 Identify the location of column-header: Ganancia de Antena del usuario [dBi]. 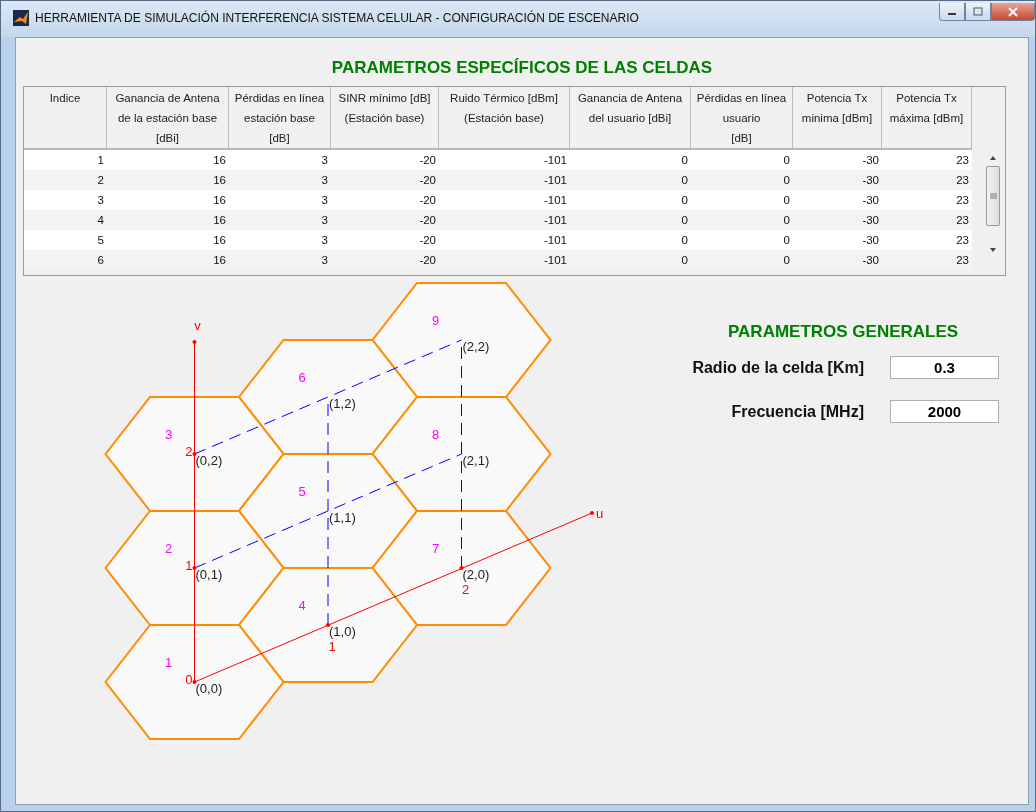
(630, 117).